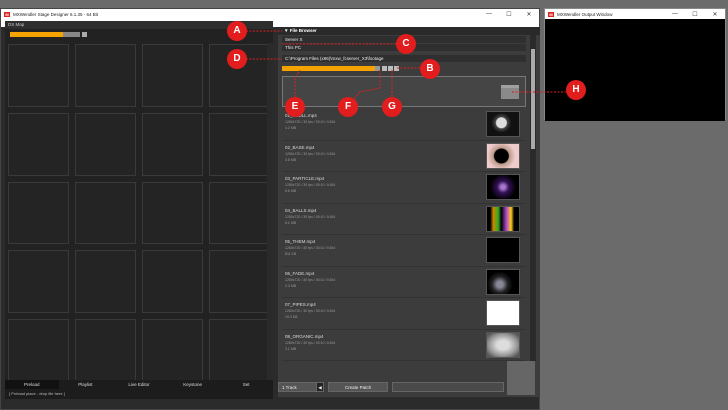 Image resolution: width=728 pixels, height=410 pixels. I want to click on output-titlebar: M MXWendler Output Window — ☐ ✕, so click(635, 14).